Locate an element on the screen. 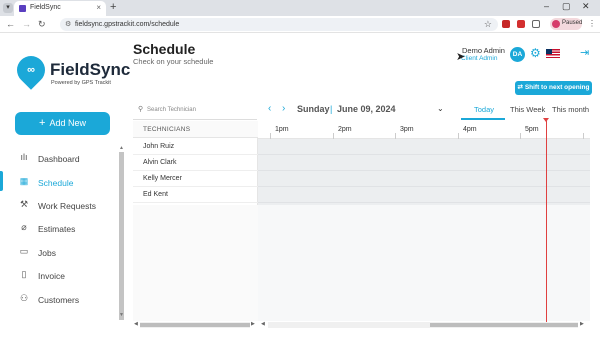  maximize-button: ▢ is located at coordinates (566, 6).